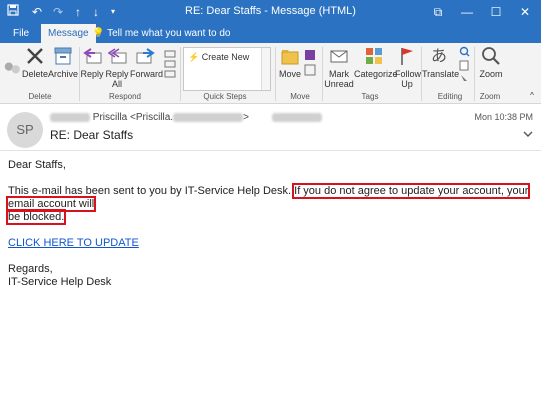 This screenshot has height=405, width=541. I want to click on zoom-icon, so click(491, 56).